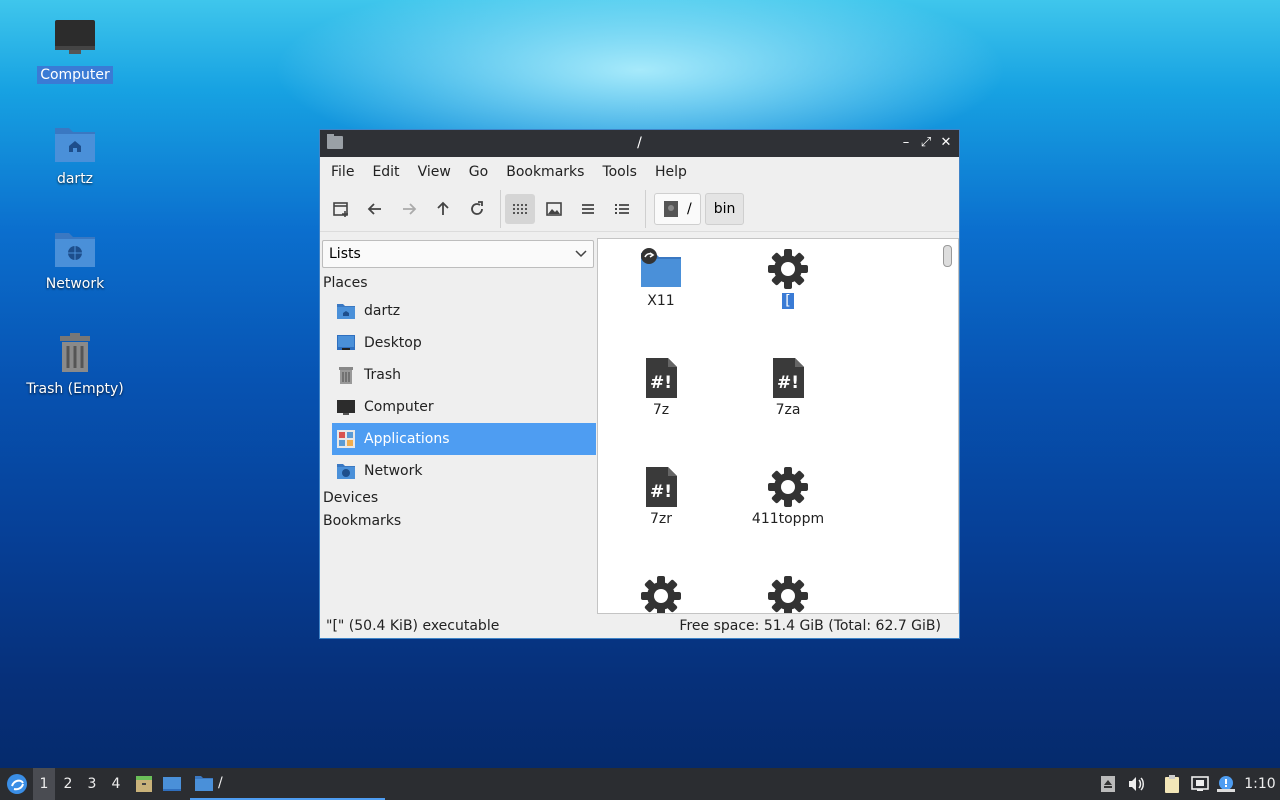  I want to click on quicklaunch-desktop-button, so click(172, 784).